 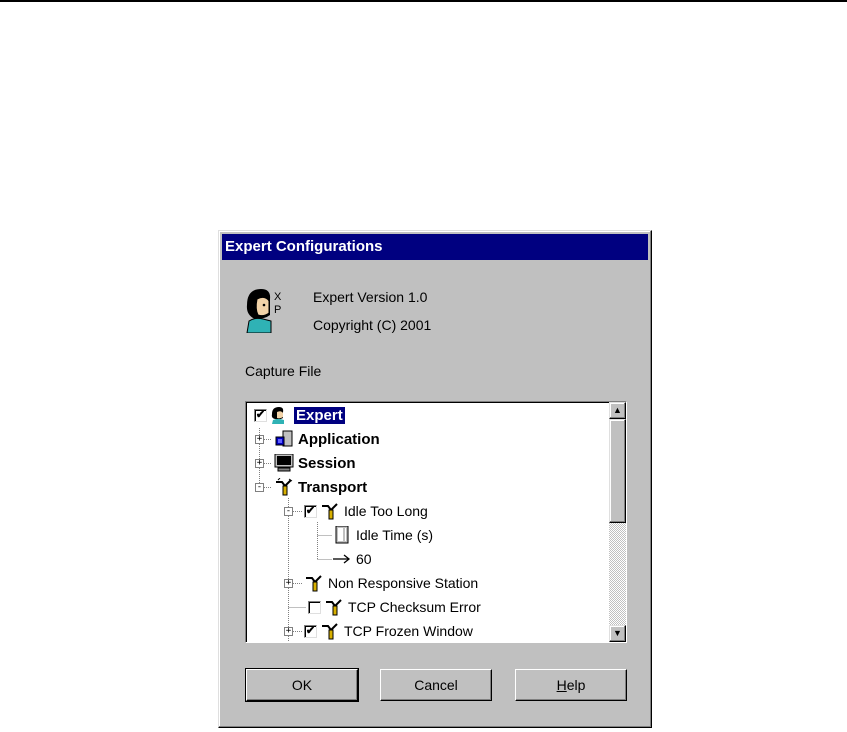 What do you see at coordinates (333, 487) in the screenshot?
I see `tree-node-label: Transport` at bounding box center [333, 487].